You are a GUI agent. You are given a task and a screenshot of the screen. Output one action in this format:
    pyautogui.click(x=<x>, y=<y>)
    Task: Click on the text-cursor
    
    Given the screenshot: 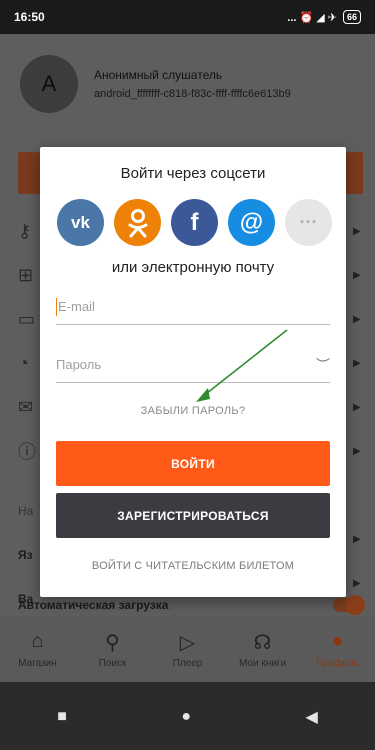 What is the action you would take?
    pyautogui.click(x=56, y=306)
    